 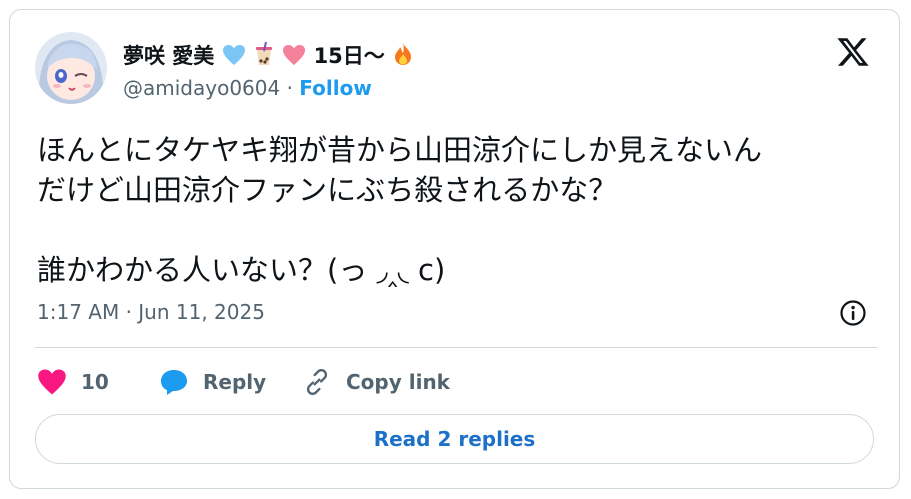 I want to click on tweet-line: だけど山田涼介ファンにぶち殺されるかな？, so click(x=327, y=190).